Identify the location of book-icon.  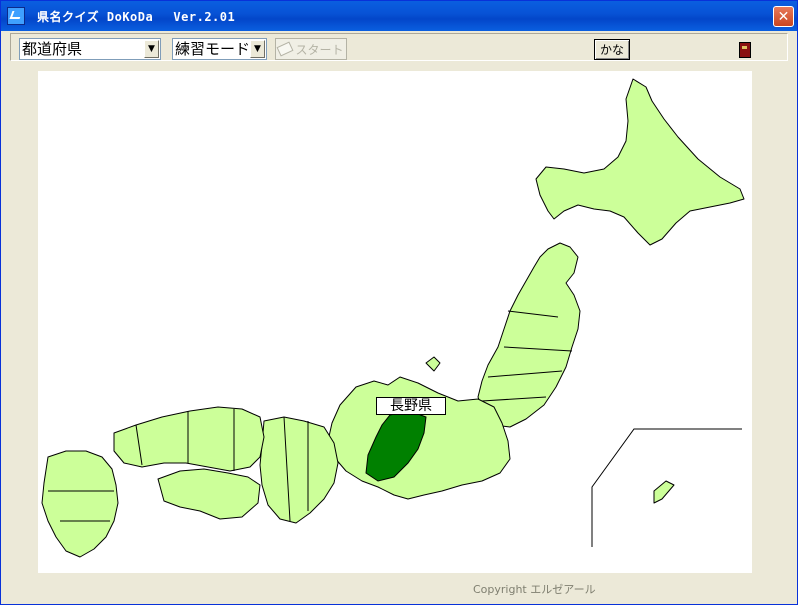
(745, 50).